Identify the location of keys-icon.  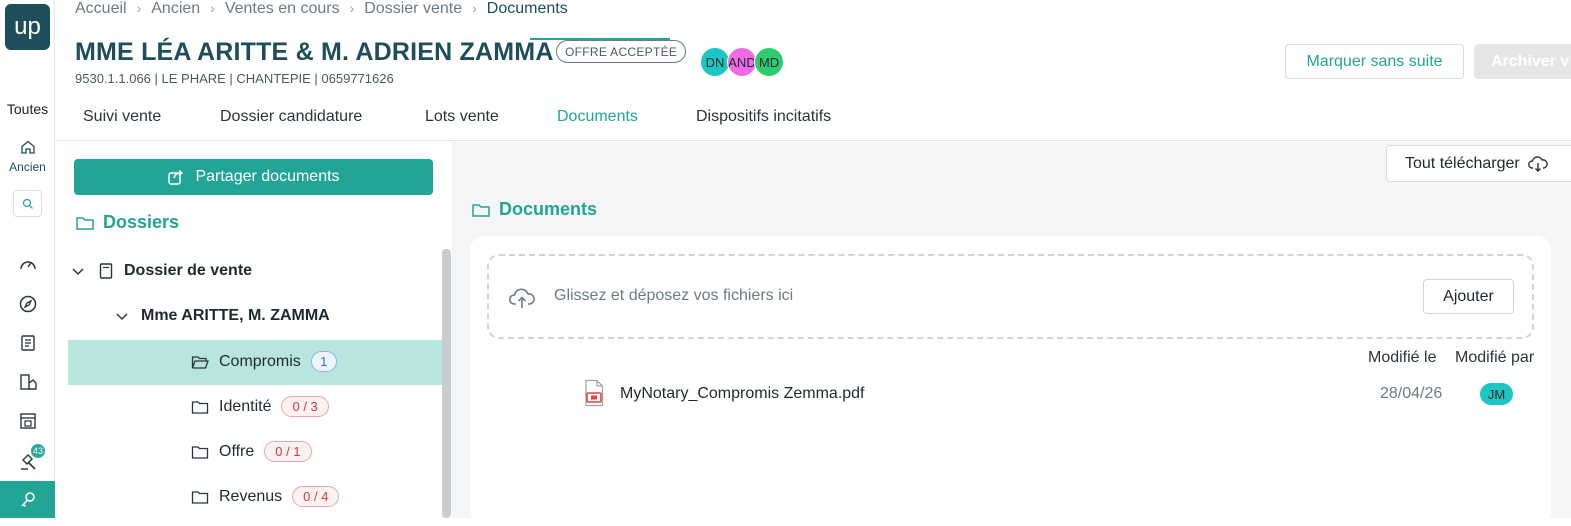
(27, 499).